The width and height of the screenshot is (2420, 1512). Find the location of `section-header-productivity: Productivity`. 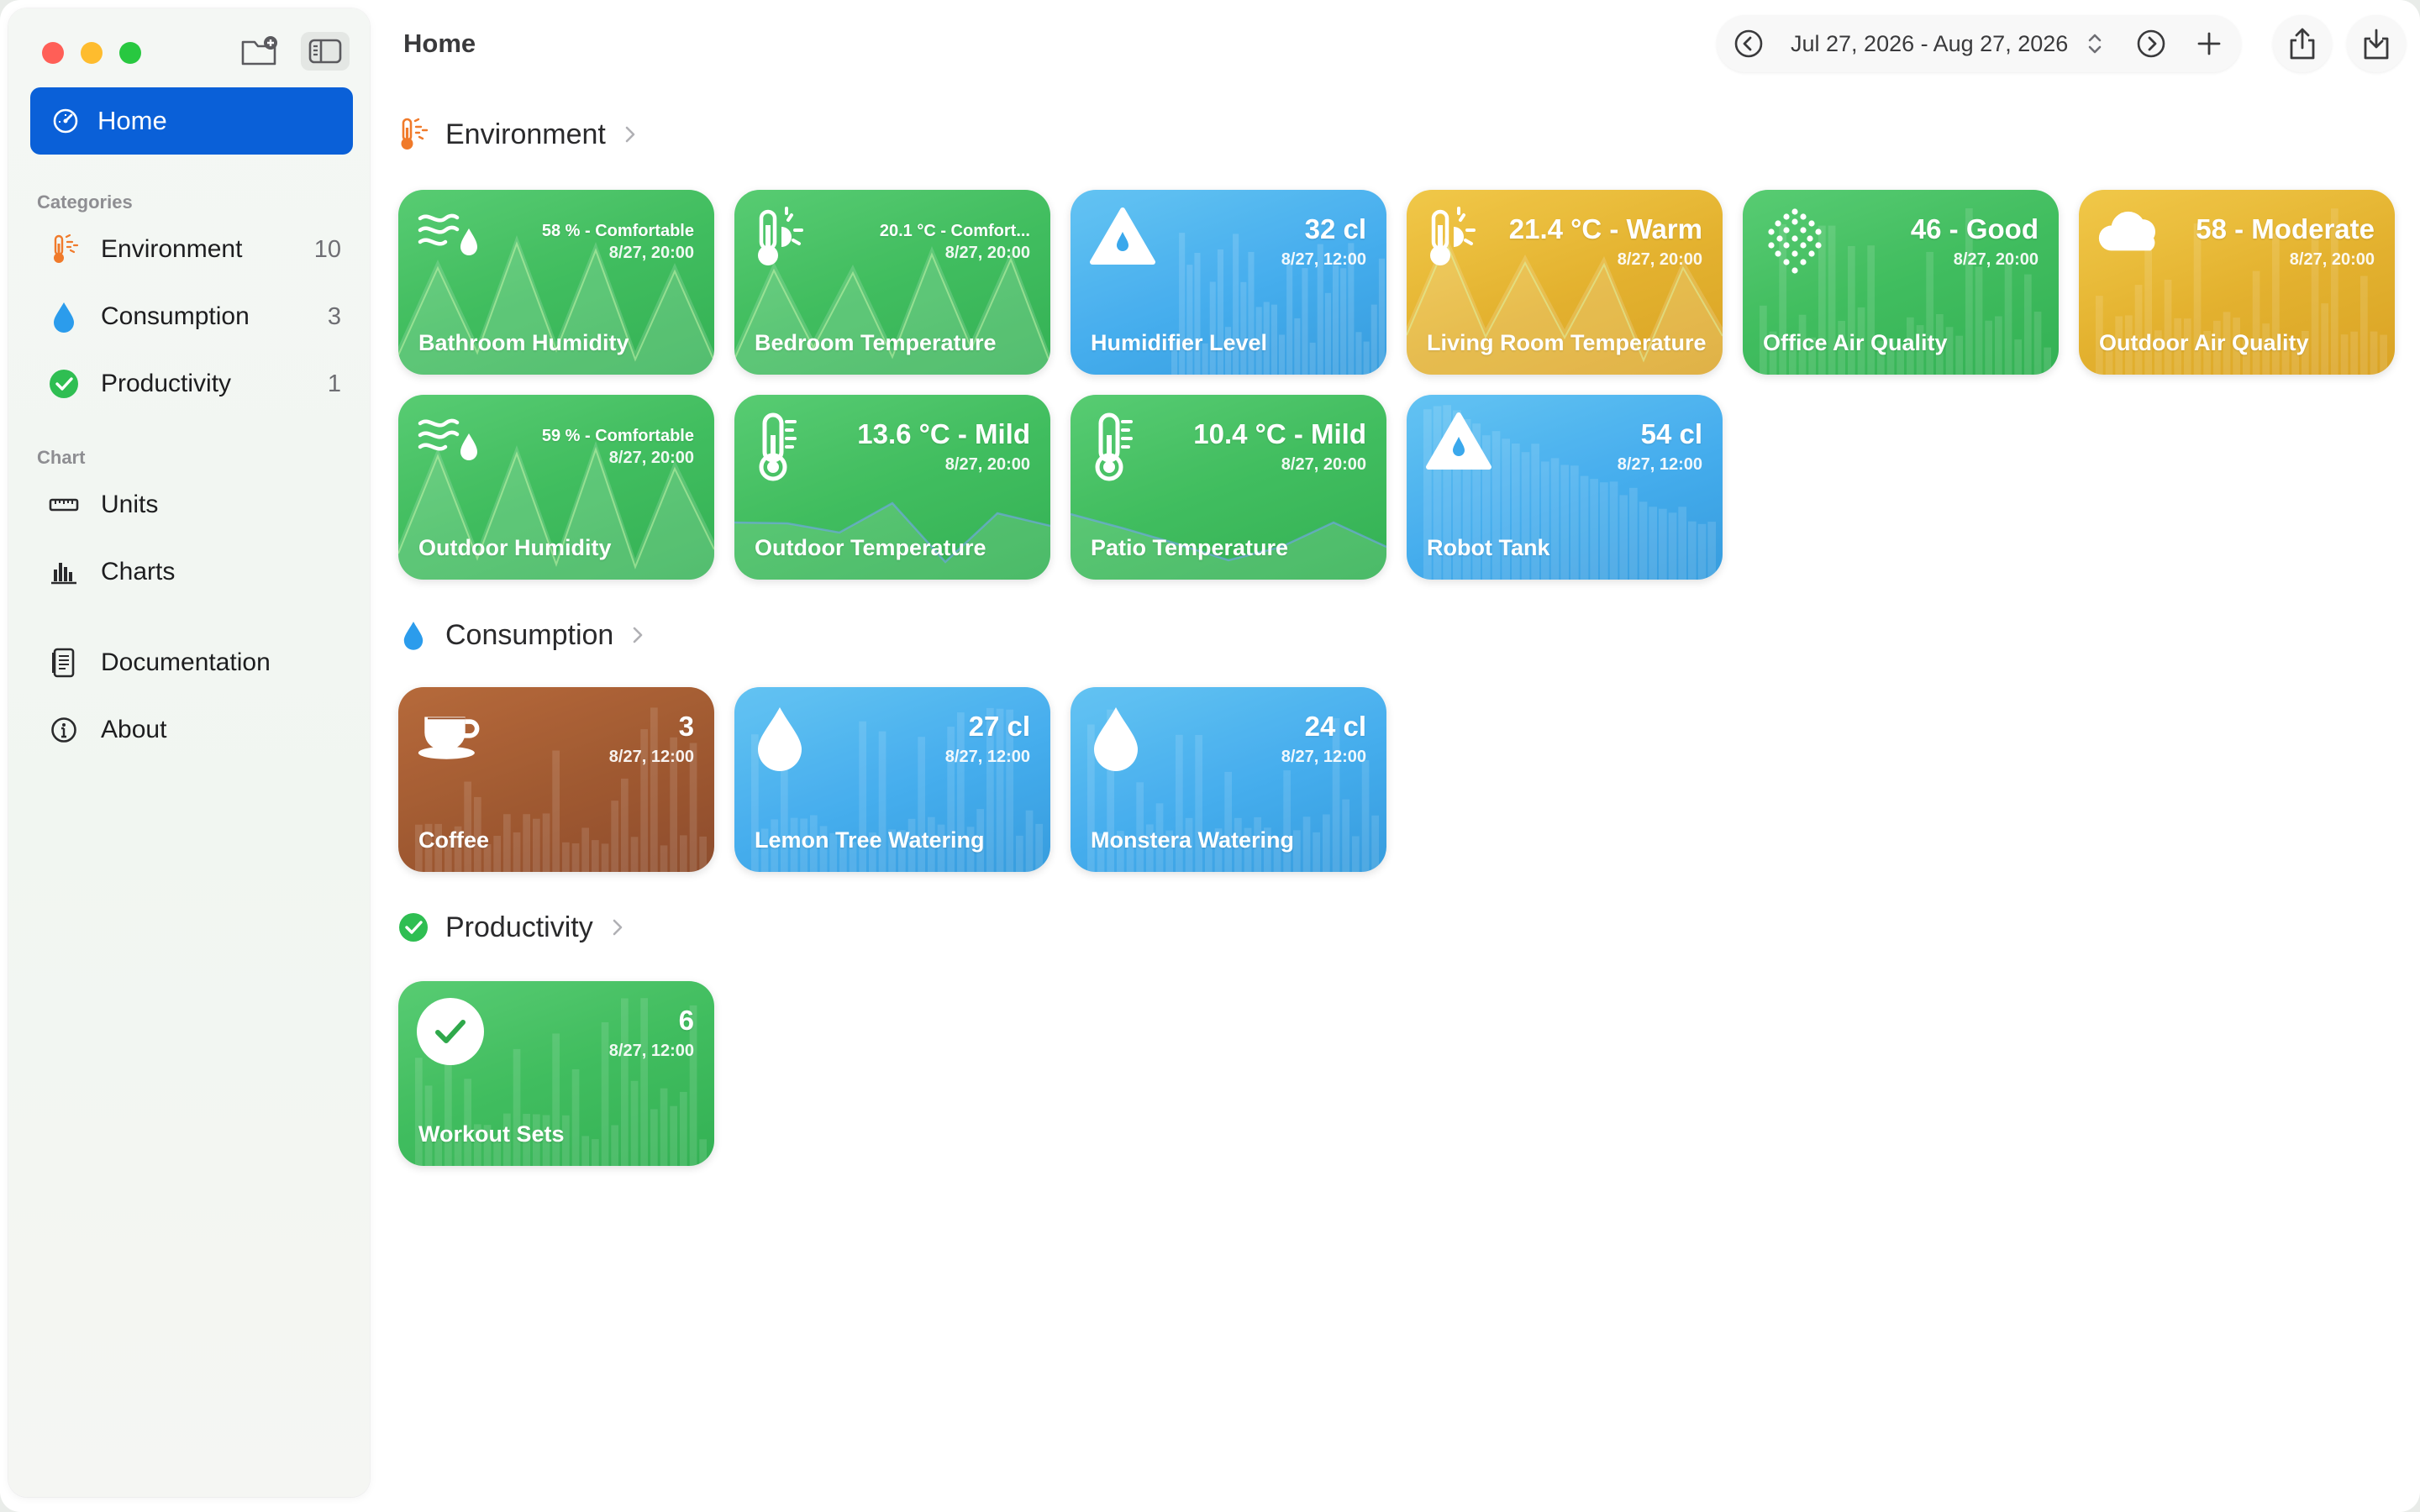

section-header-productivity: Productivity is located at coordinates (510, 927).